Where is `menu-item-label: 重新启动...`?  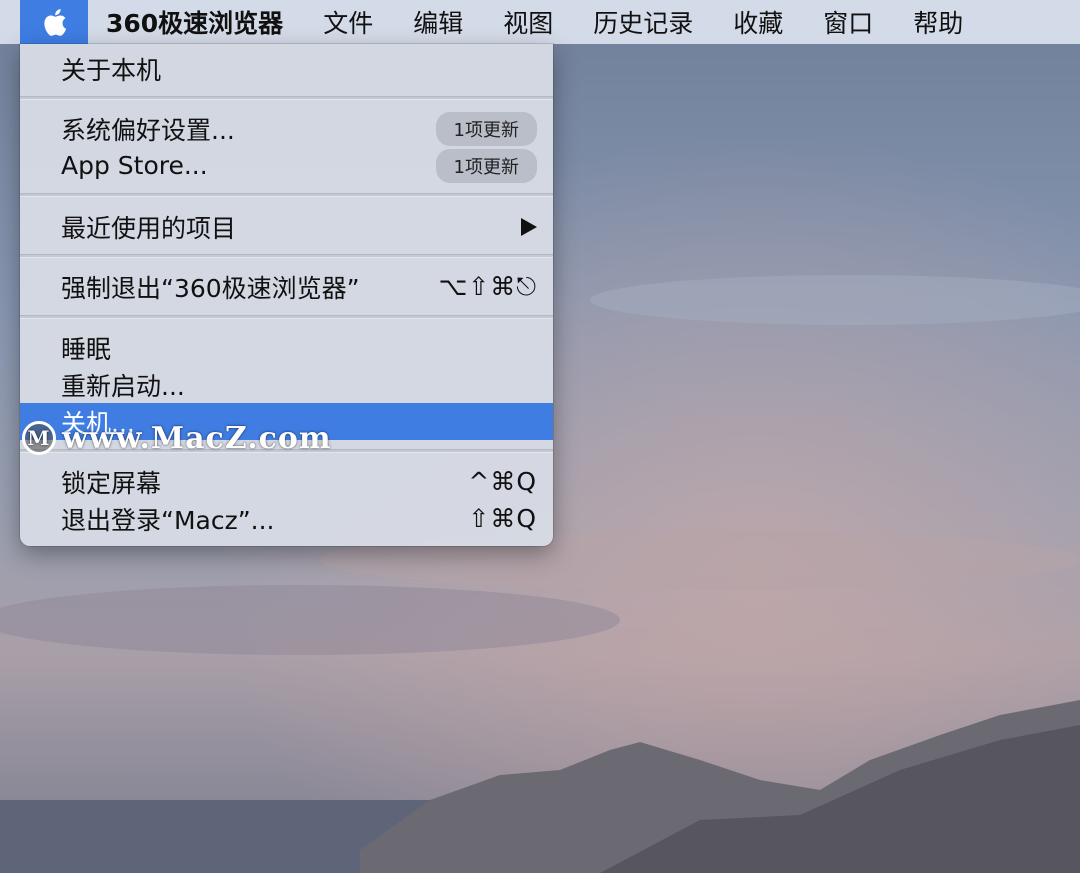
menu-item-label: 重新启动... is located at coordinates (123, 386).